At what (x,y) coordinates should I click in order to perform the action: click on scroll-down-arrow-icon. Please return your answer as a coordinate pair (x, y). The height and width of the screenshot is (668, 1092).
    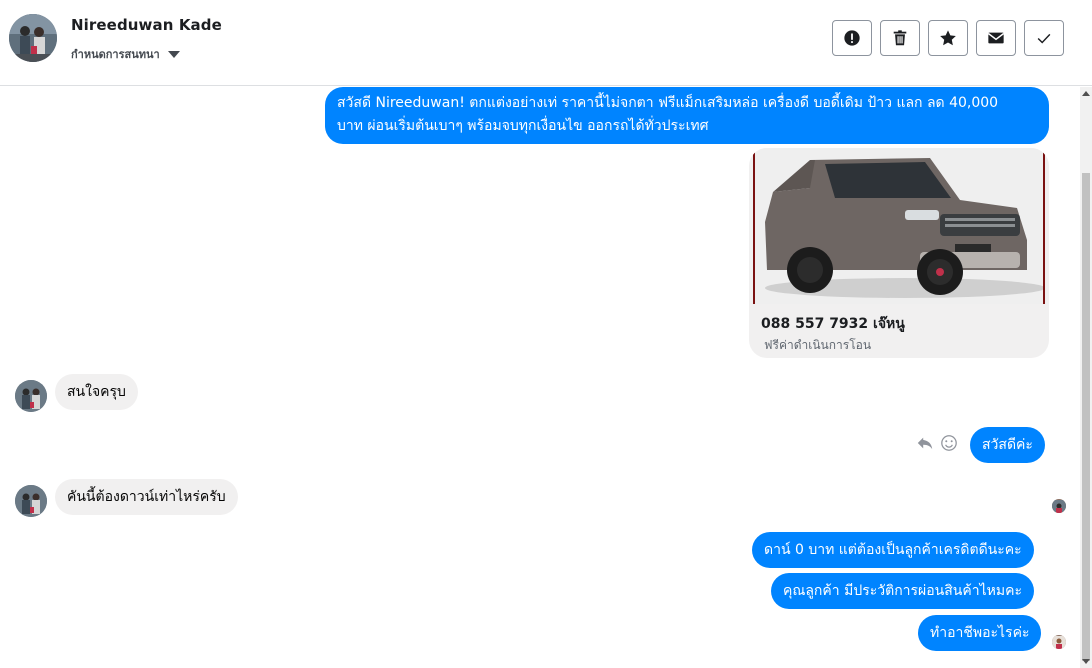
    Looking at the image, I should click on (1086, 661).